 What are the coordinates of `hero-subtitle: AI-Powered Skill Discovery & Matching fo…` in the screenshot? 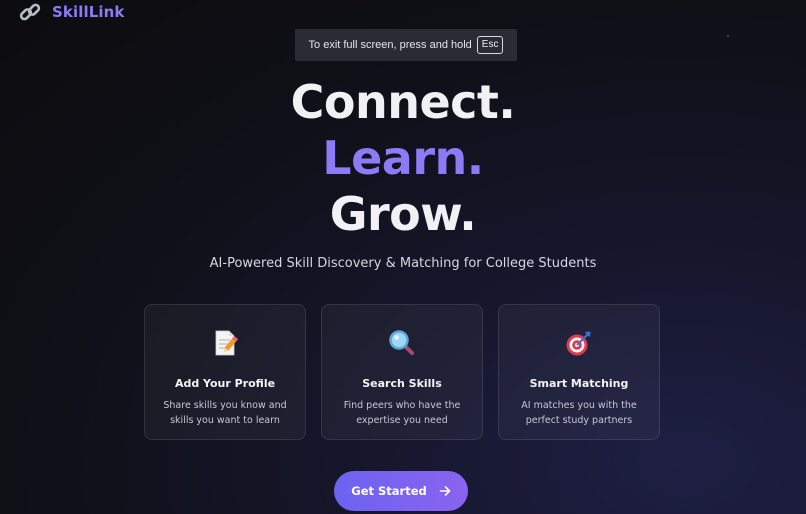 It's located at (403, 263).